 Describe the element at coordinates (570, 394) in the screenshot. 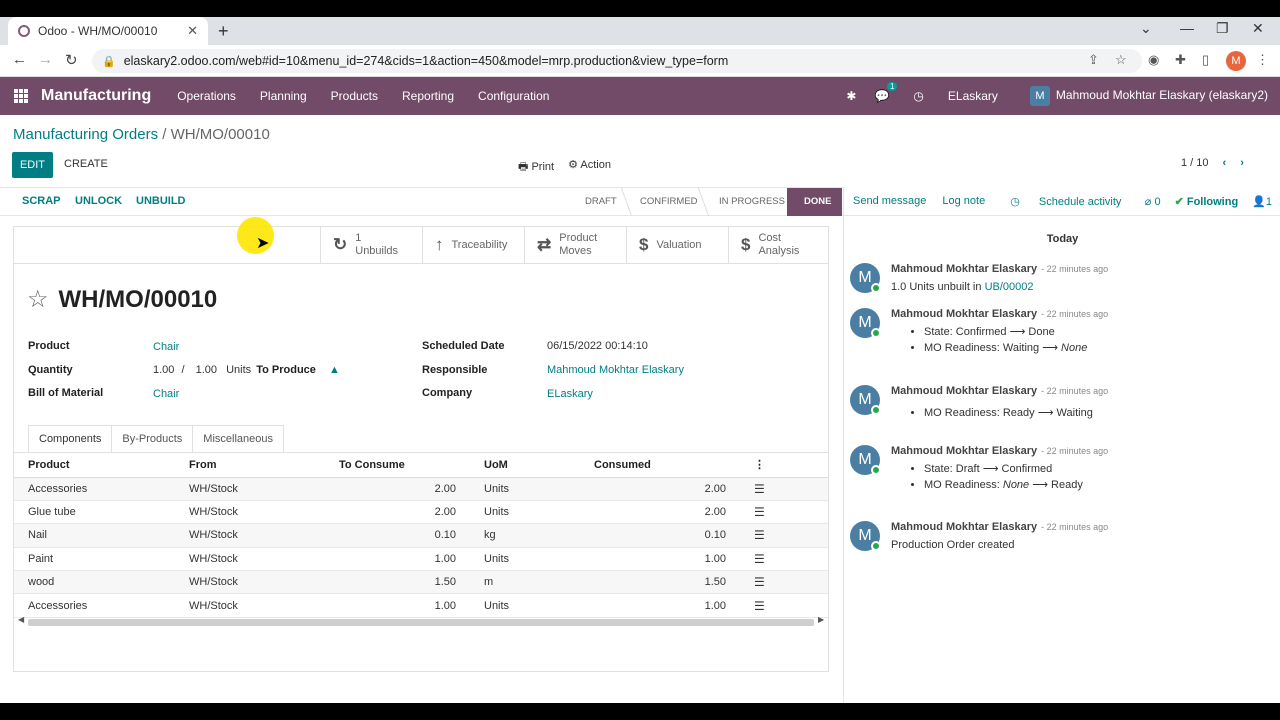

I see `company-value: ELaskary` at that location.